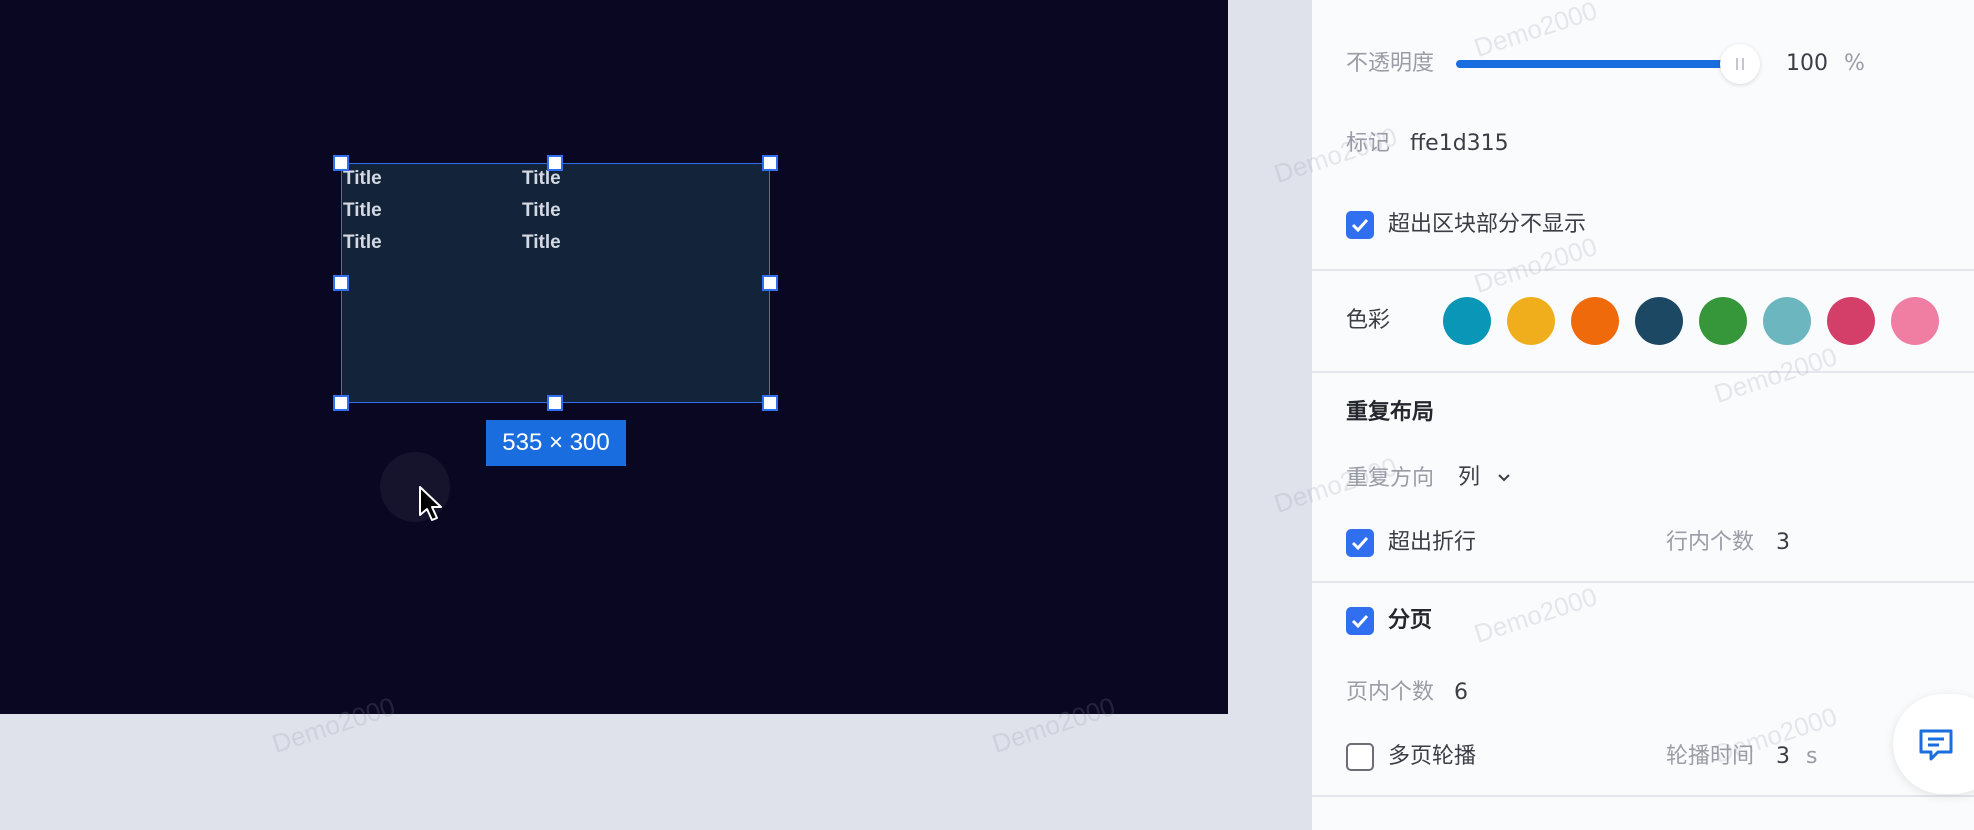 The height and width of the screenshot is (830, 1974). What do you see at coordinates (1854, 63) in the screenshot?
I see `opacity-unit: %` at bounding box center [1854, 63].